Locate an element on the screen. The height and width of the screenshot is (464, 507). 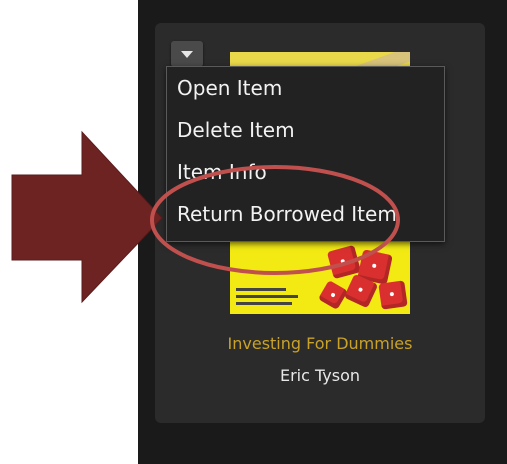
right-arrow-icon is located at coordinates (87, 217).